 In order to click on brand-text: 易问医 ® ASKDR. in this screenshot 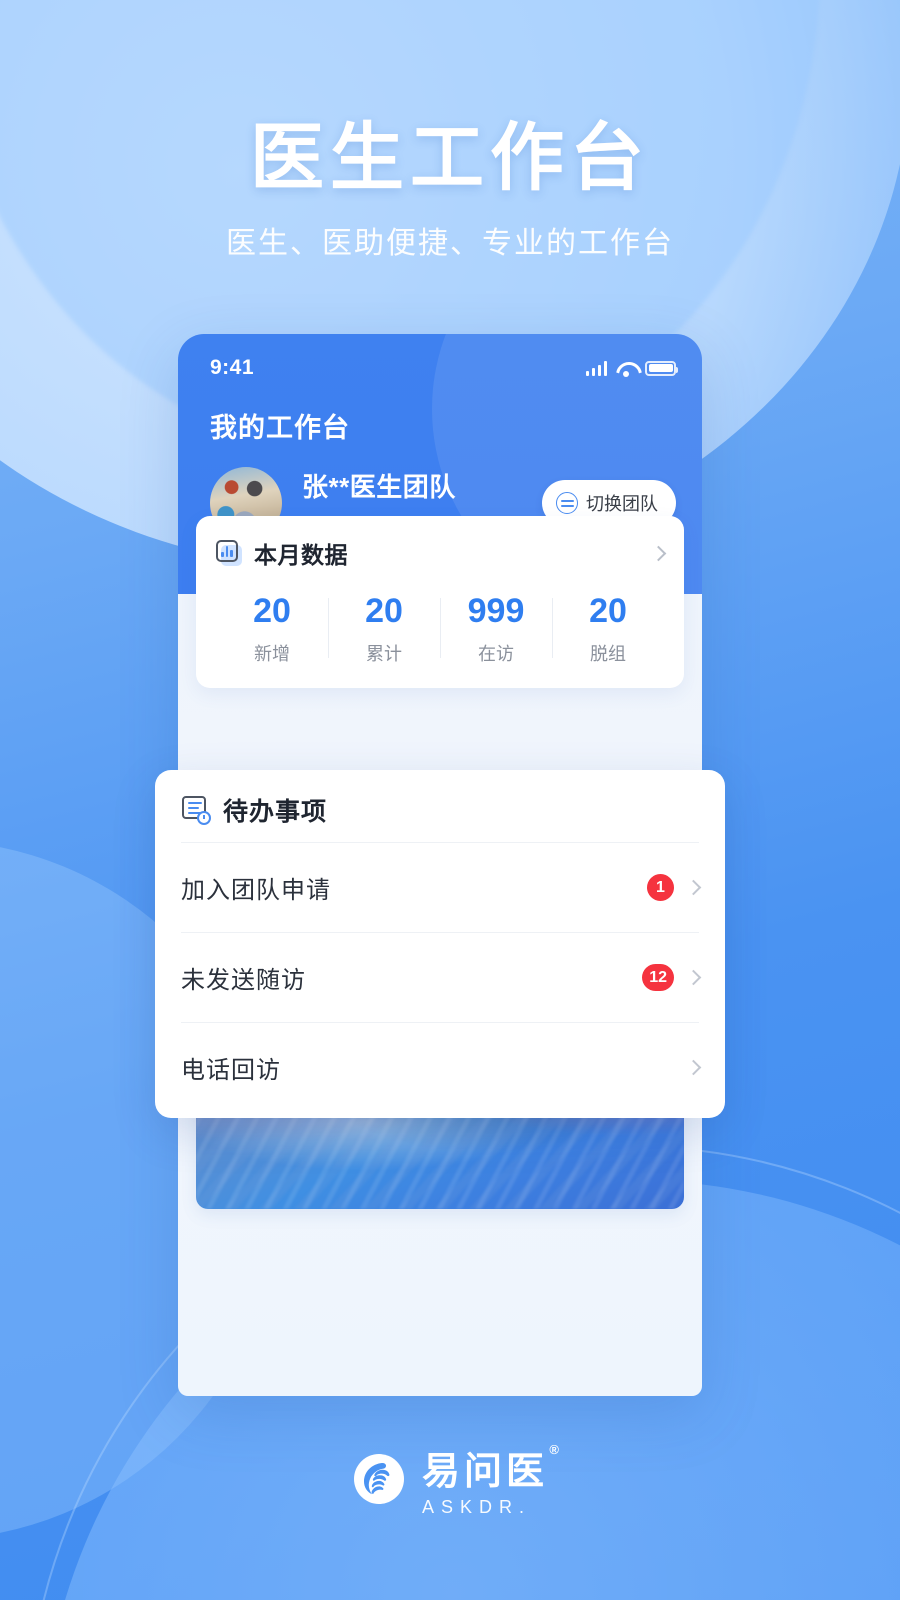, I will do `click(490, 1479)`.